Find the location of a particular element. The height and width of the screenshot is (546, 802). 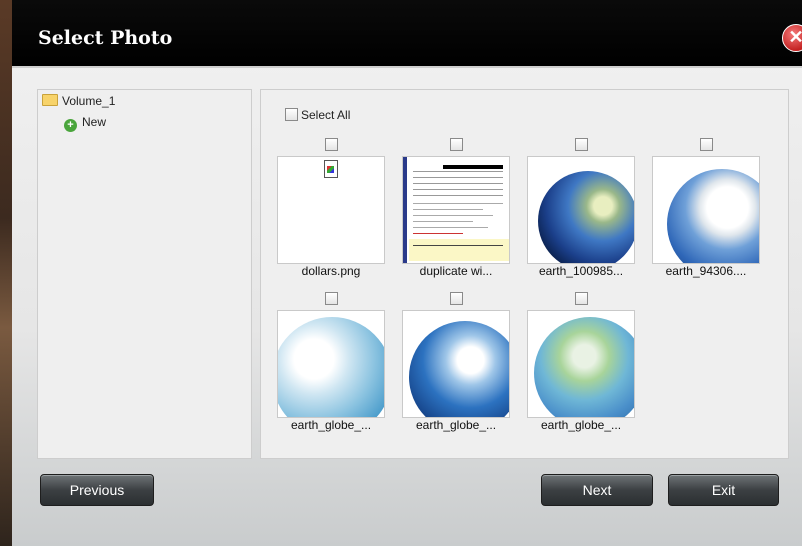

tree-item-new: + New is located at coordinates (85, 123).